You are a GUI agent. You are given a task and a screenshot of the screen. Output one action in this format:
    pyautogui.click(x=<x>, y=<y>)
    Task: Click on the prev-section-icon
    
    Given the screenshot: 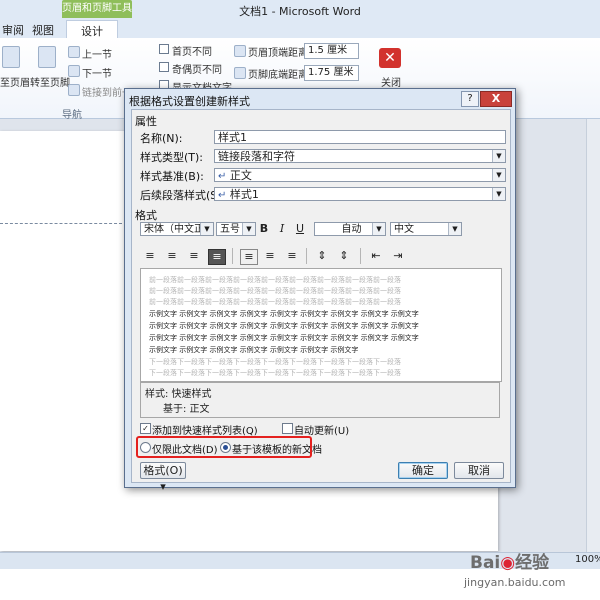 What is the action you would take?
    pyautogui.click(x=74, y=52)
    